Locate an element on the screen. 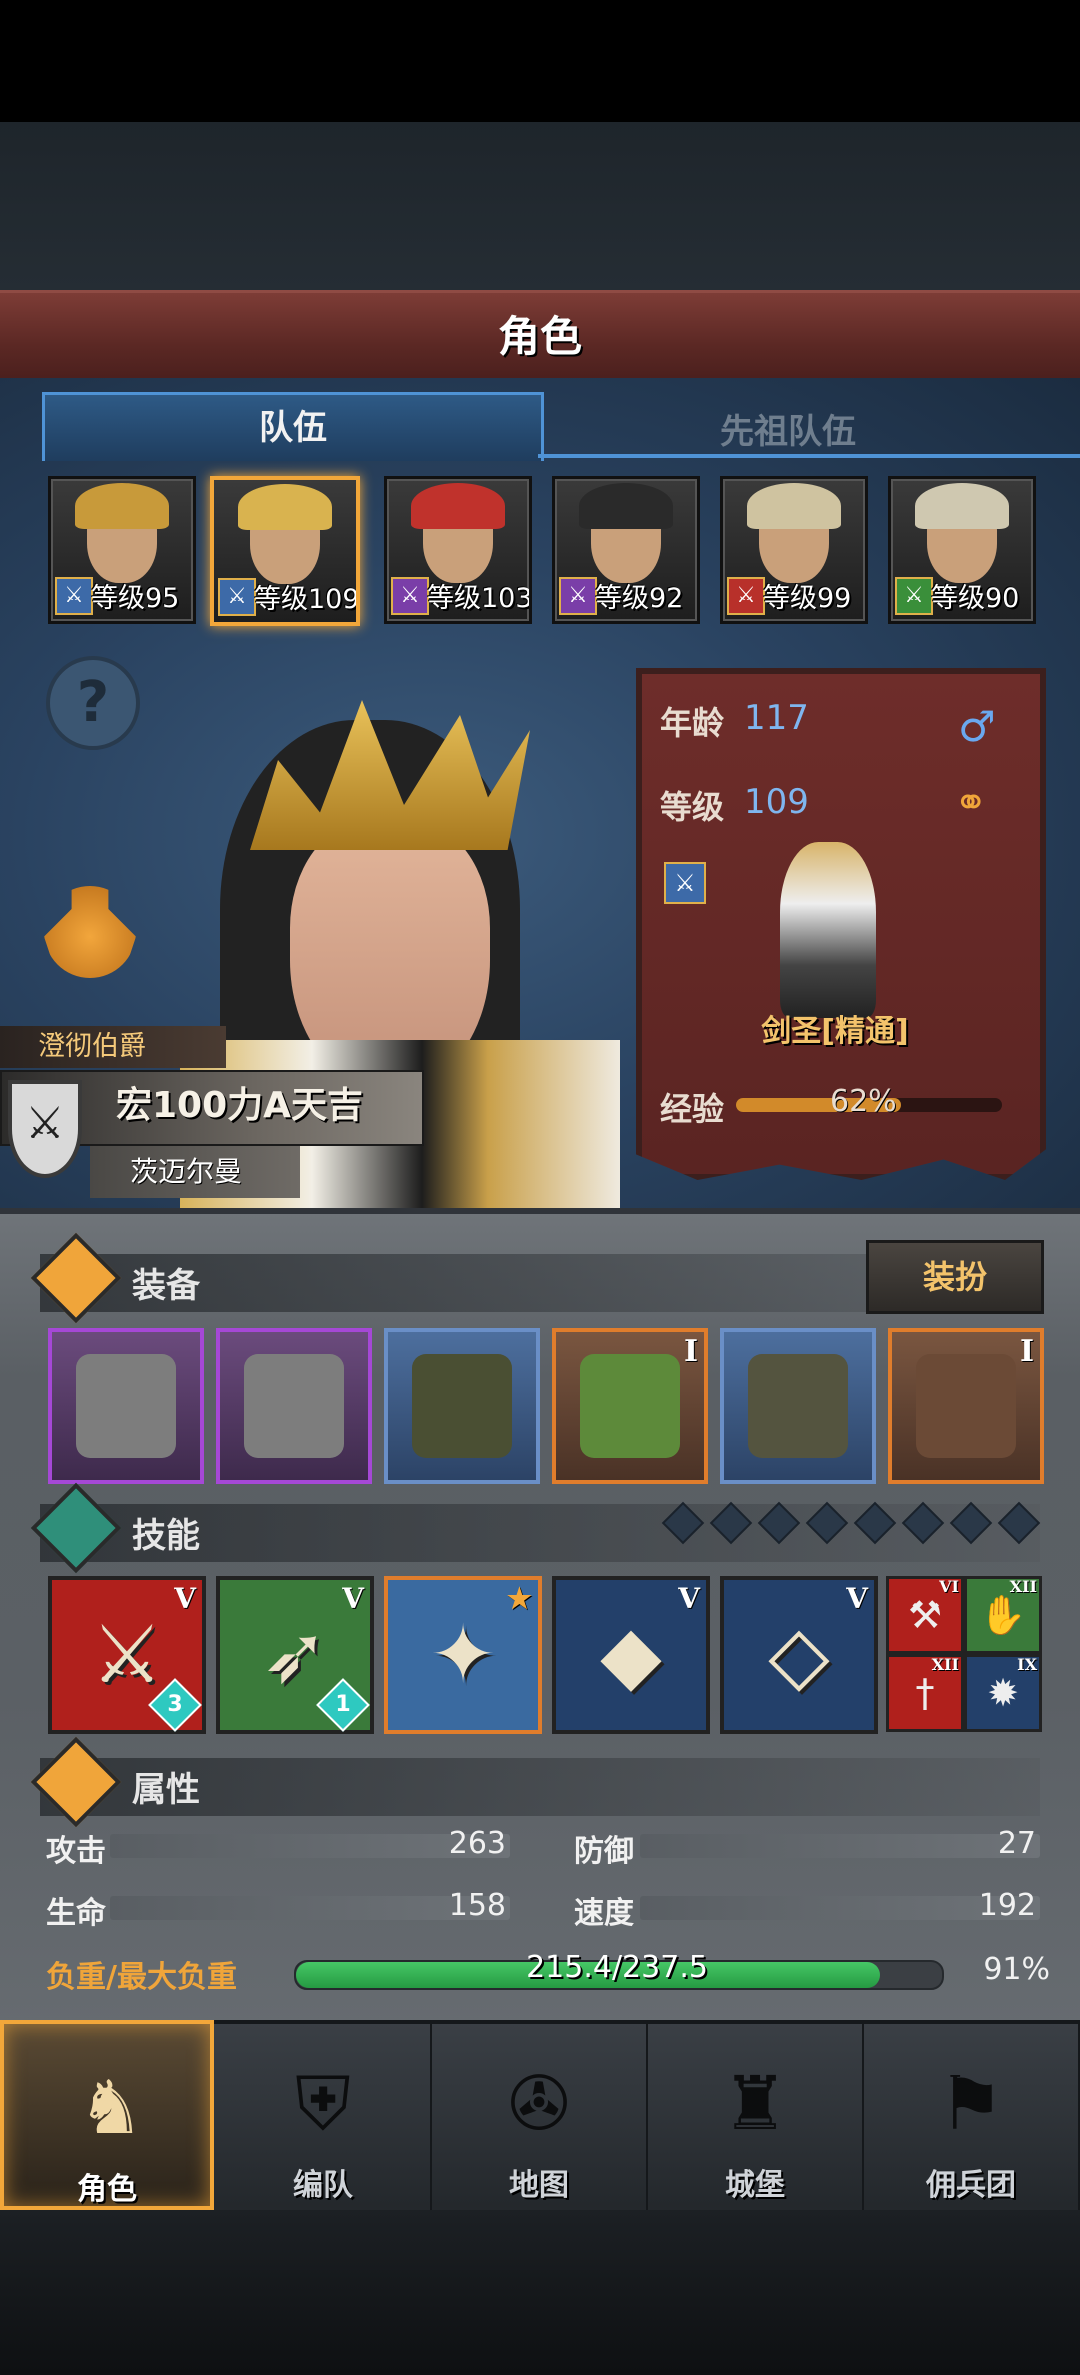 This screenshot has width=1080, height=2375. hero-level: 等级90 is located at coordinates (975, 598).